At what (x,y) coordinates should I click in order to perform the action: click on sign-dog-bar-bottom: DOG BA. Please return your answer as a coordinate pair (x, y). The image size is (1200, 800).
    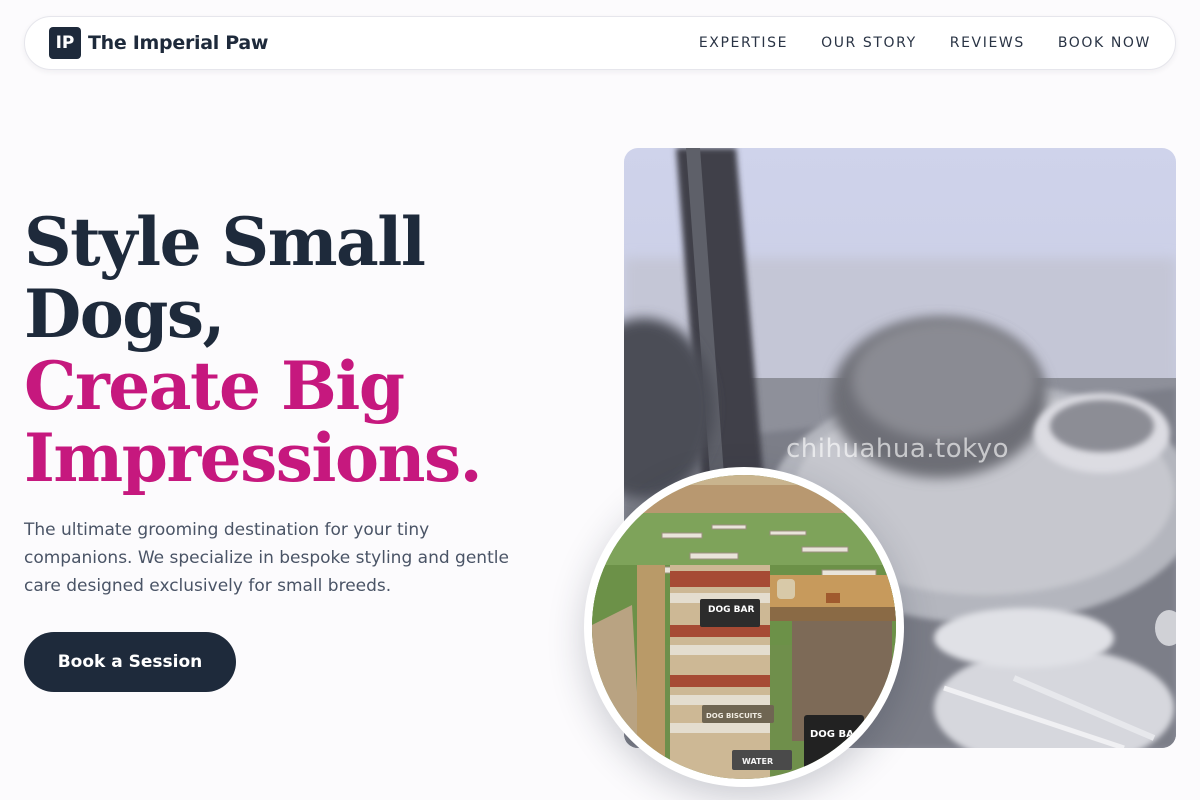
    Looking at the image, I should click on (832, 734).